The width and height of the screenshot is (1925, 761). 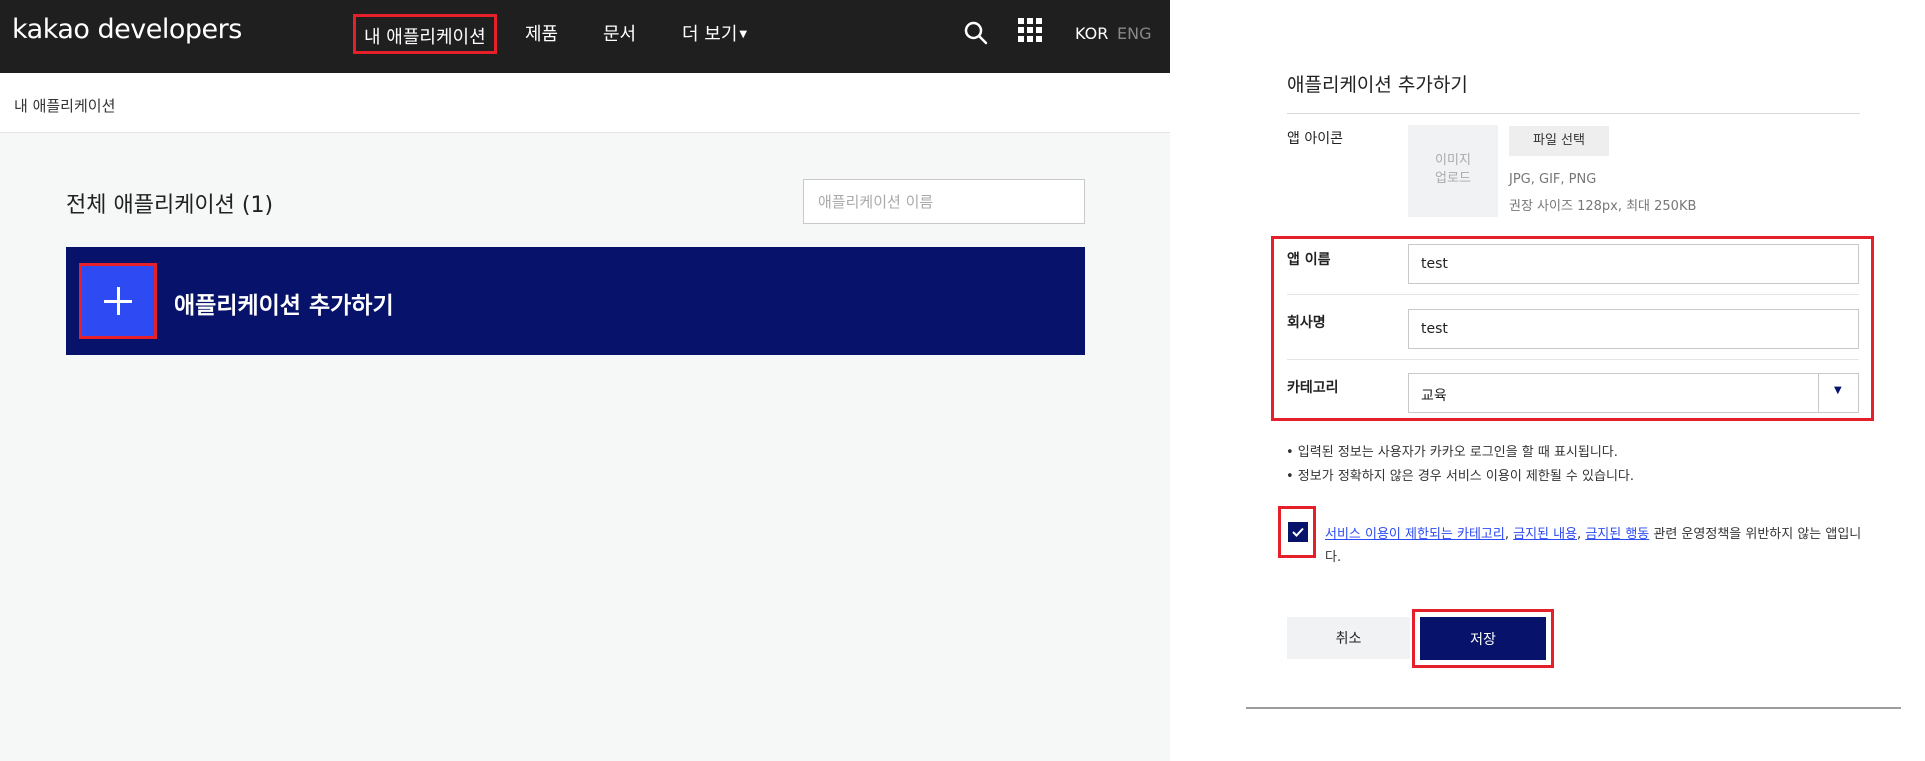 What do you see at coordinates (1633, 393) in the screenshot?
I see `category-select: 교육 ▼` at bounding box center [1633, 393].